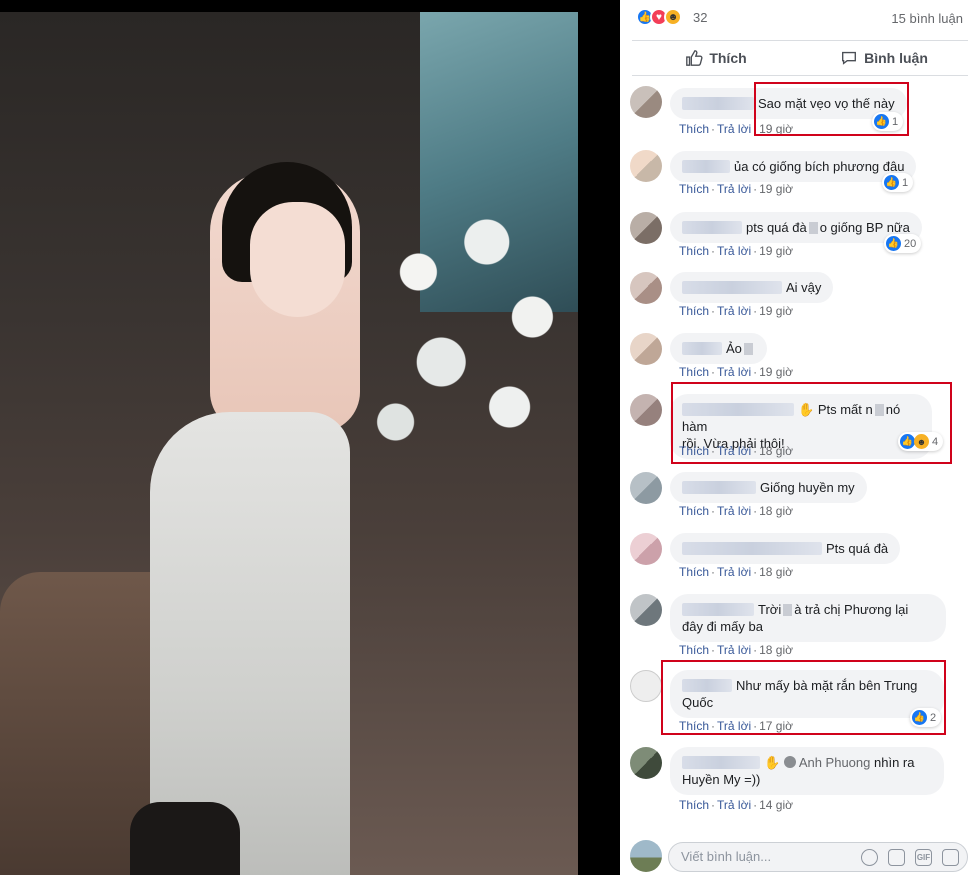 The width and height of the screenshot is (976, 875). What do you see at coordinates (770, 609) in the screenshot?
I see `comment-text-a: Trời` at bounding box center [770, 609].